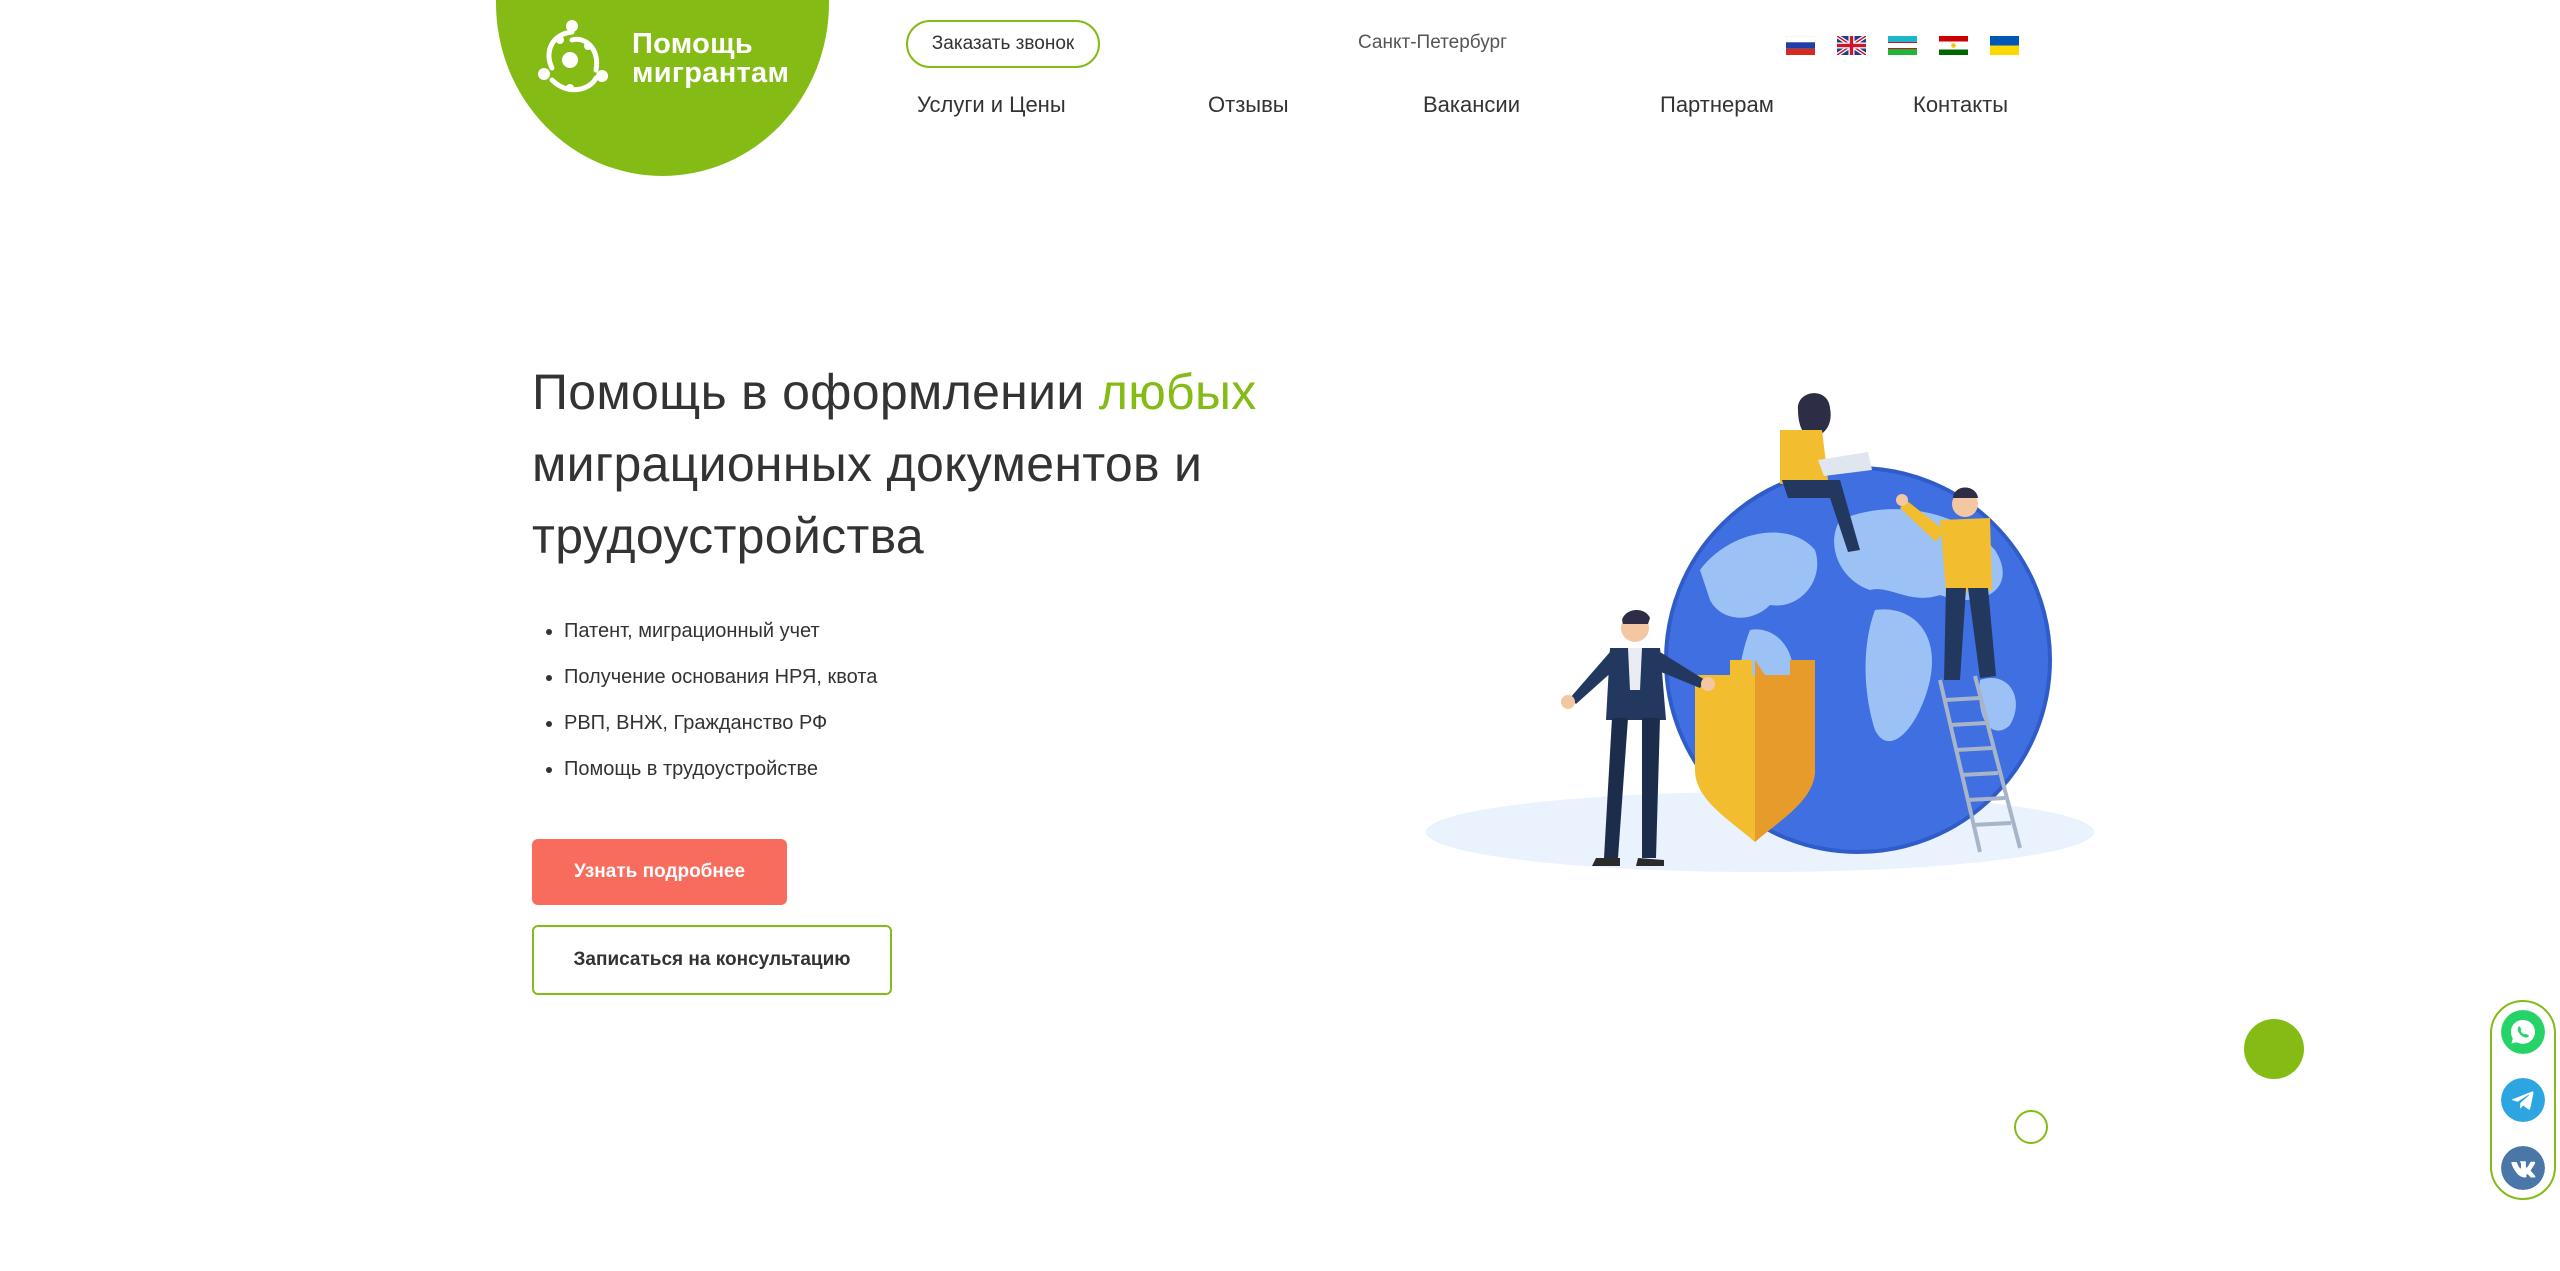  What do you see at coordinates (720, 631) in the screenshot?
I see `feature-item: Патент, миграционный учет` at bounding box center [720, 631].